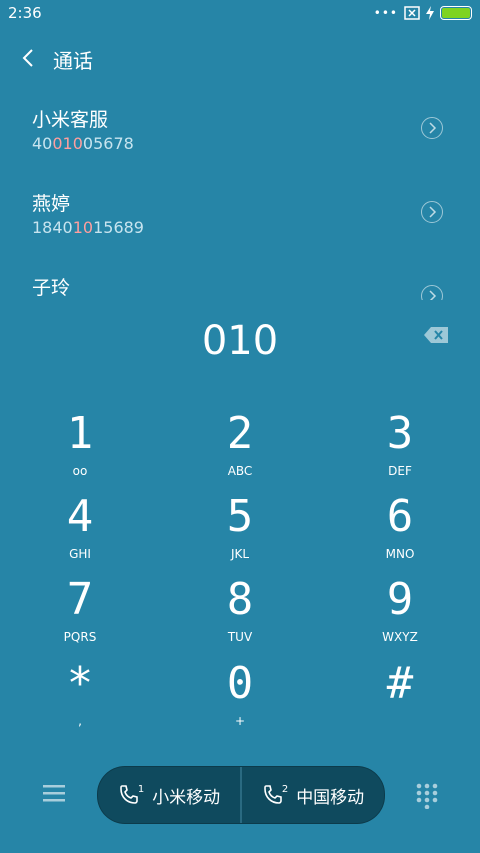  What do you see at coordinates (430, 13) in the screenshot?
I see `charging-icon` at bounding box center [430, 13].